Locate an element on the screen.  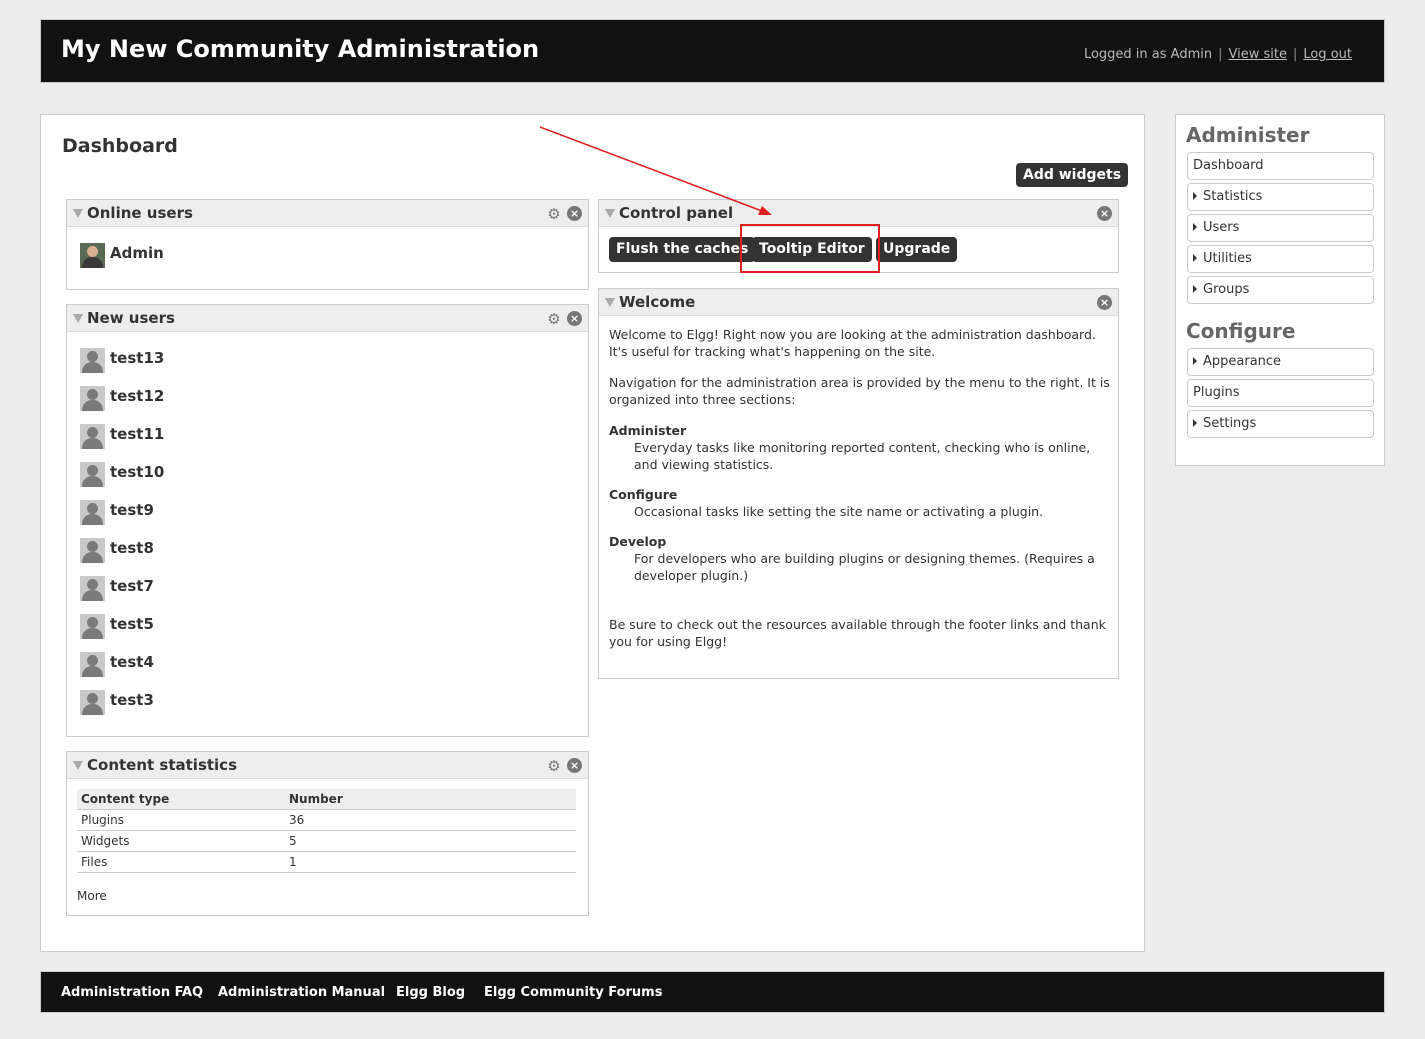
flush-caches-button: Flush the caches is located at coordinates (682, 249).